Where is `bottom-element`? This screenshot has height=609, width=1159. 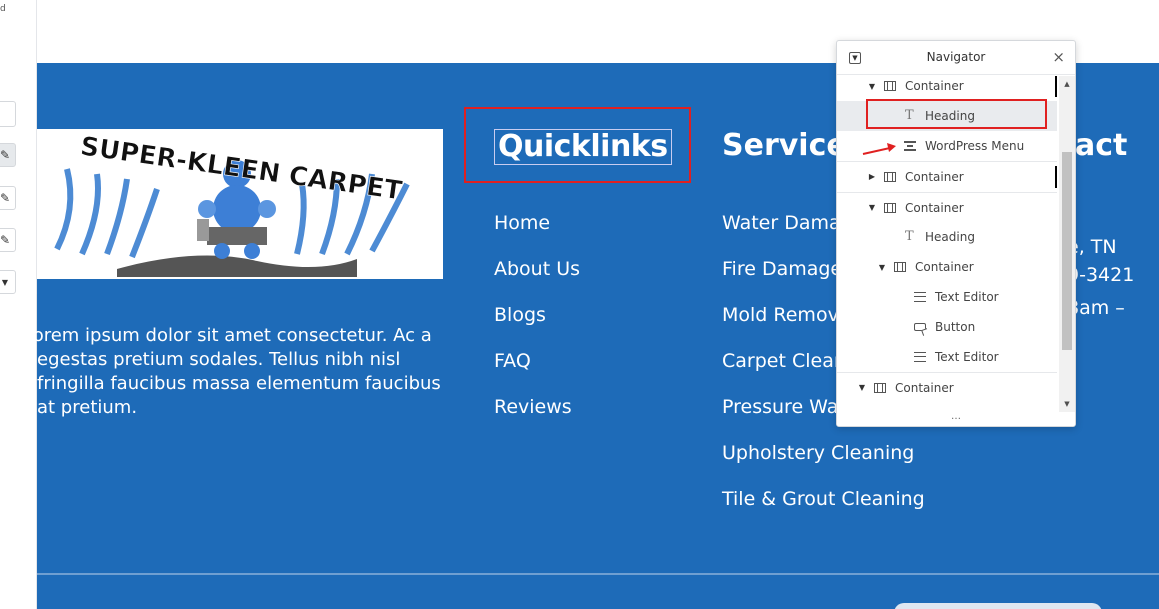 bottom-element is located at coordinates (998, 606).